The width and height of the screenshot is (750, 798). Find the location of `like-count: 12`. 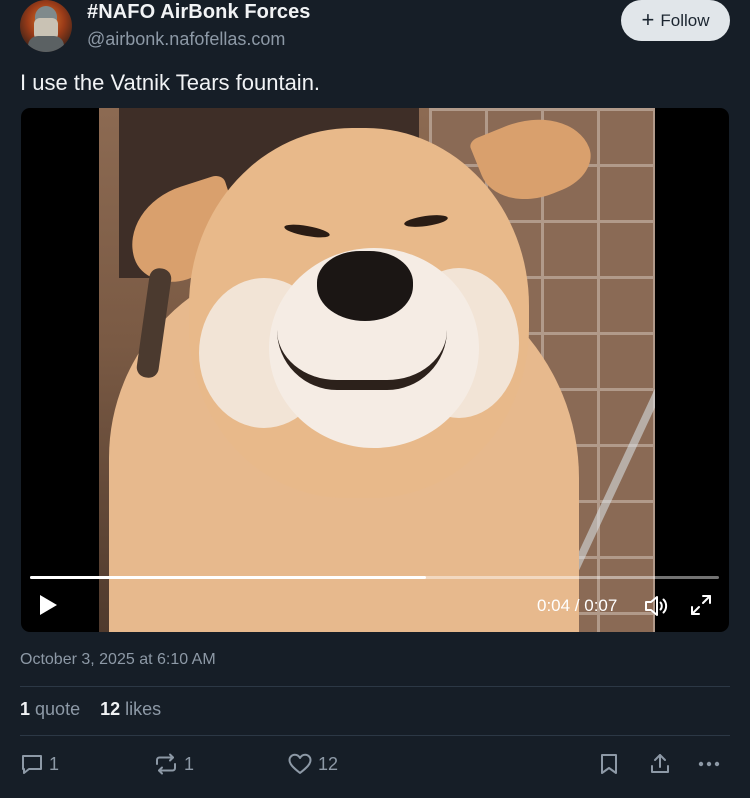

like-count: 12 is located at coordinates (328, 763).